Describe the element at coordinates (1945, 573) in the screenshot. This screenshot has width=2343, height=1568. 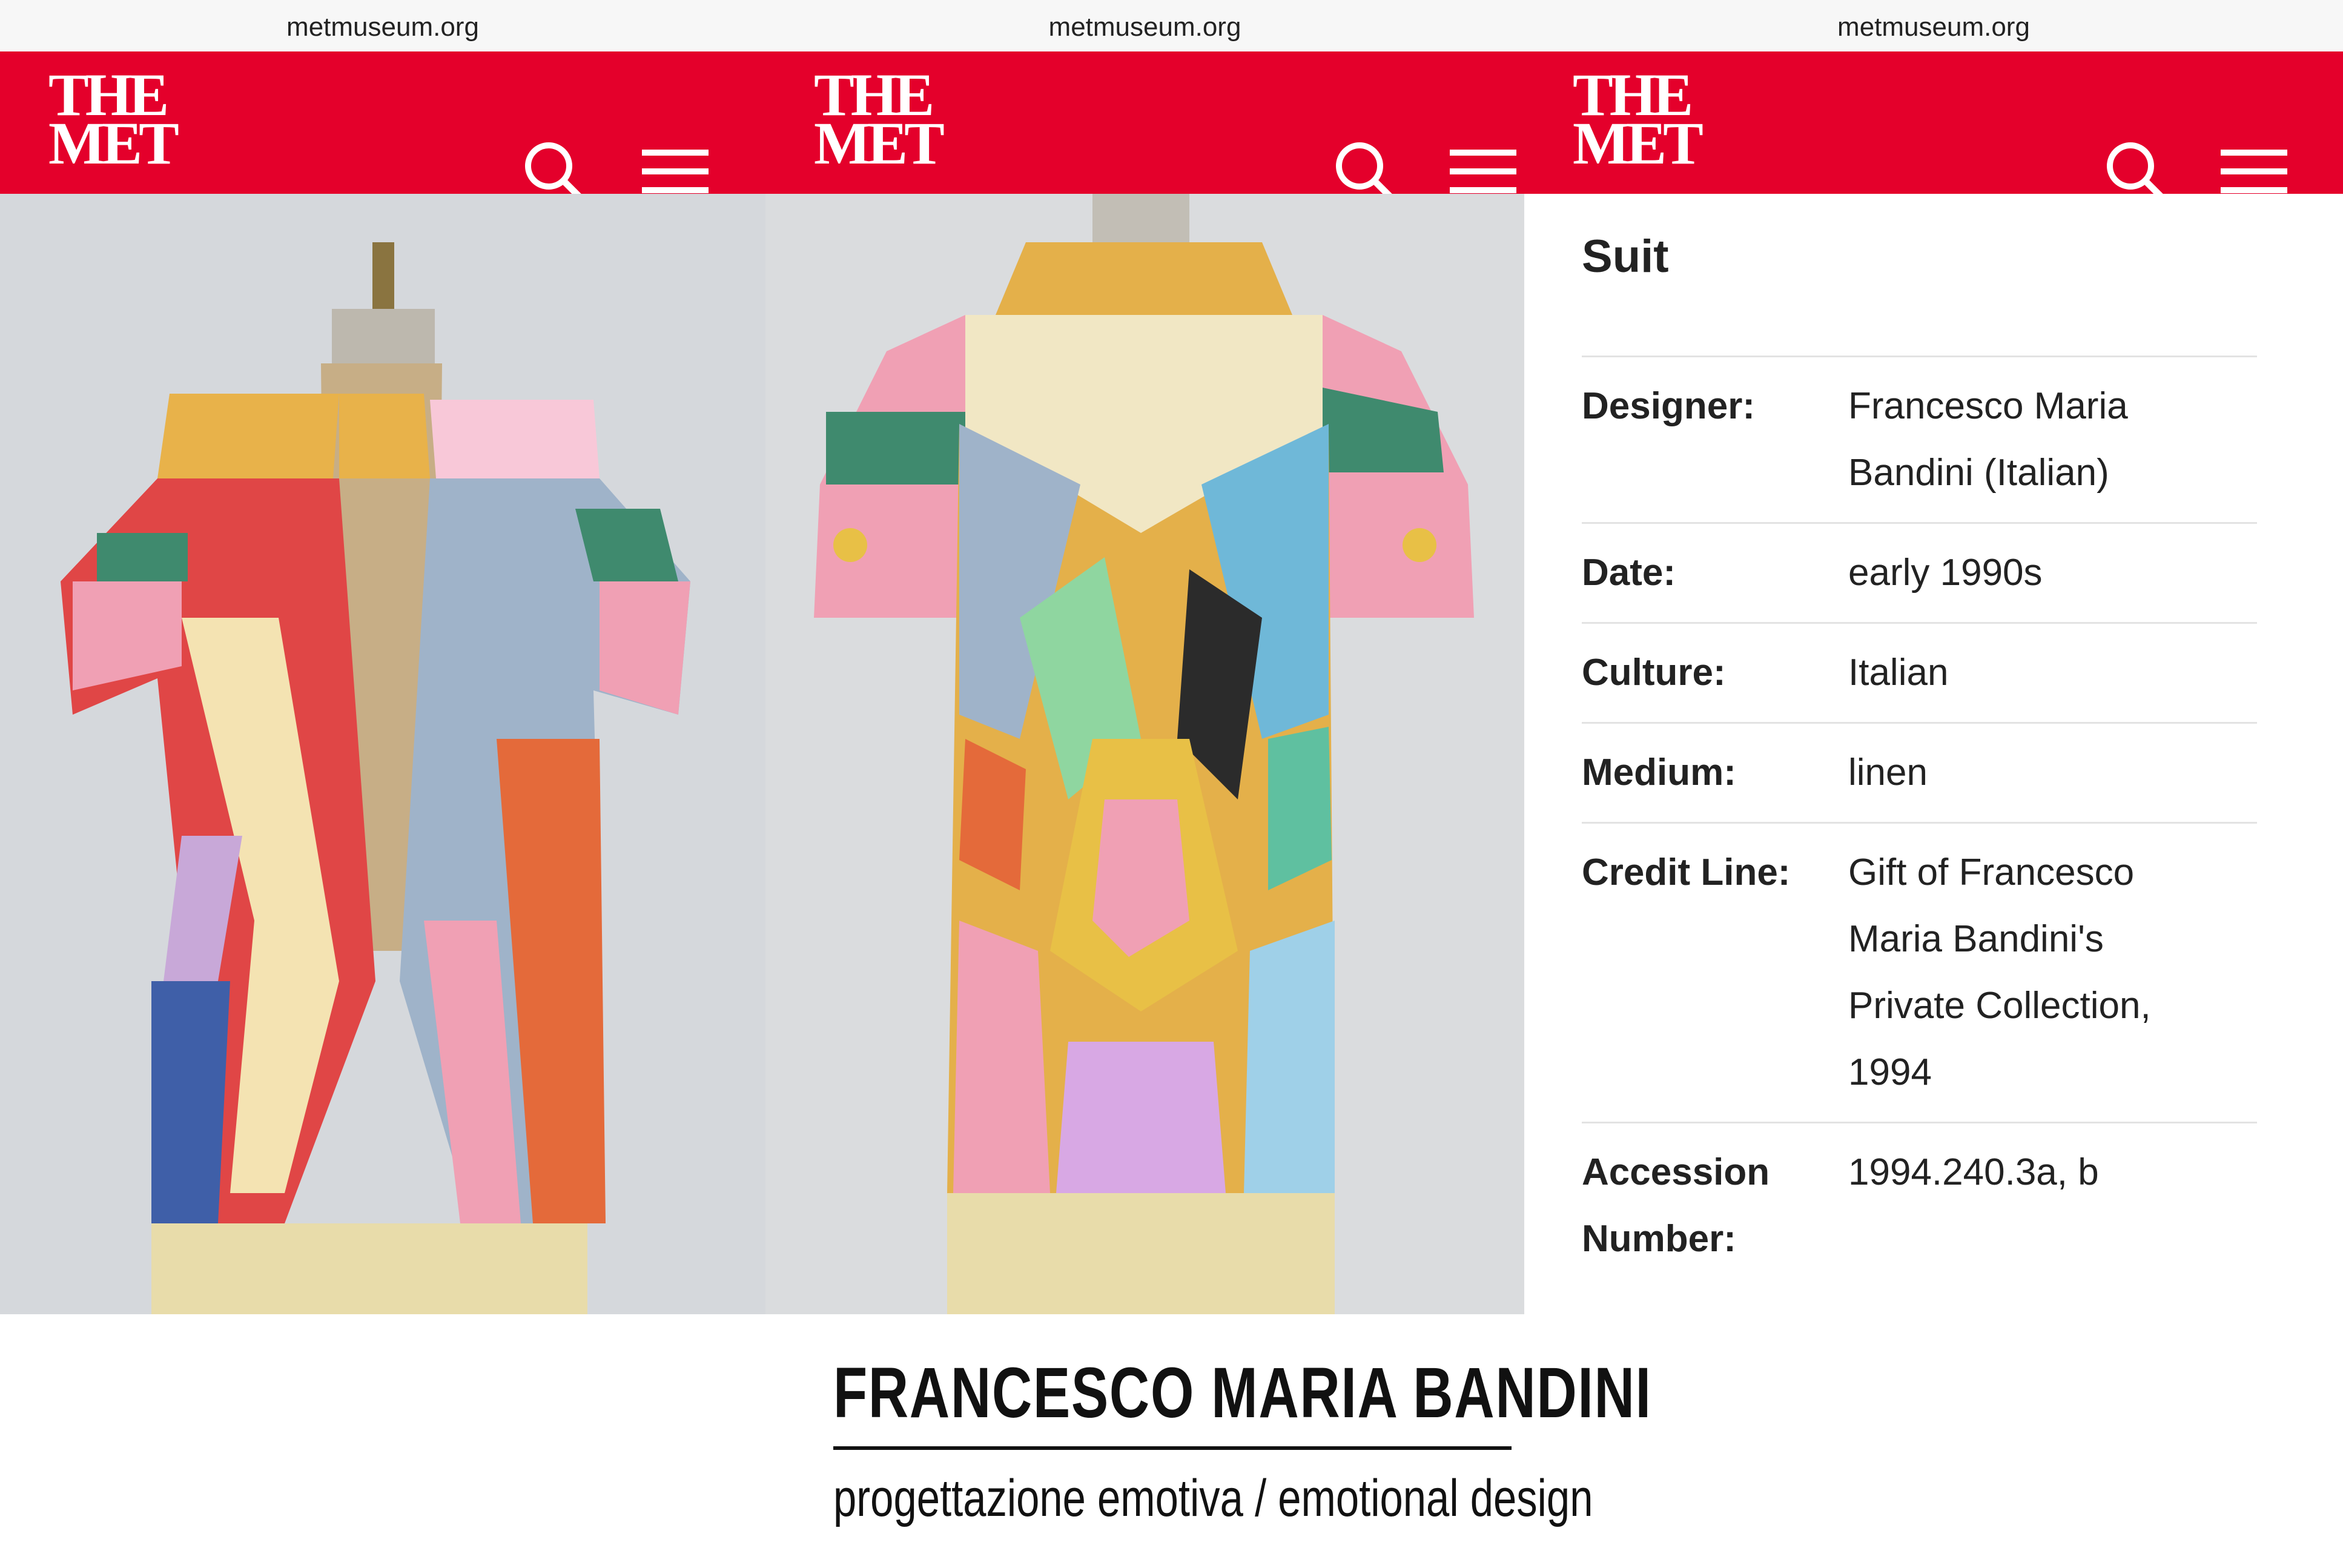
I see `field-value: early 1990s` at that location.